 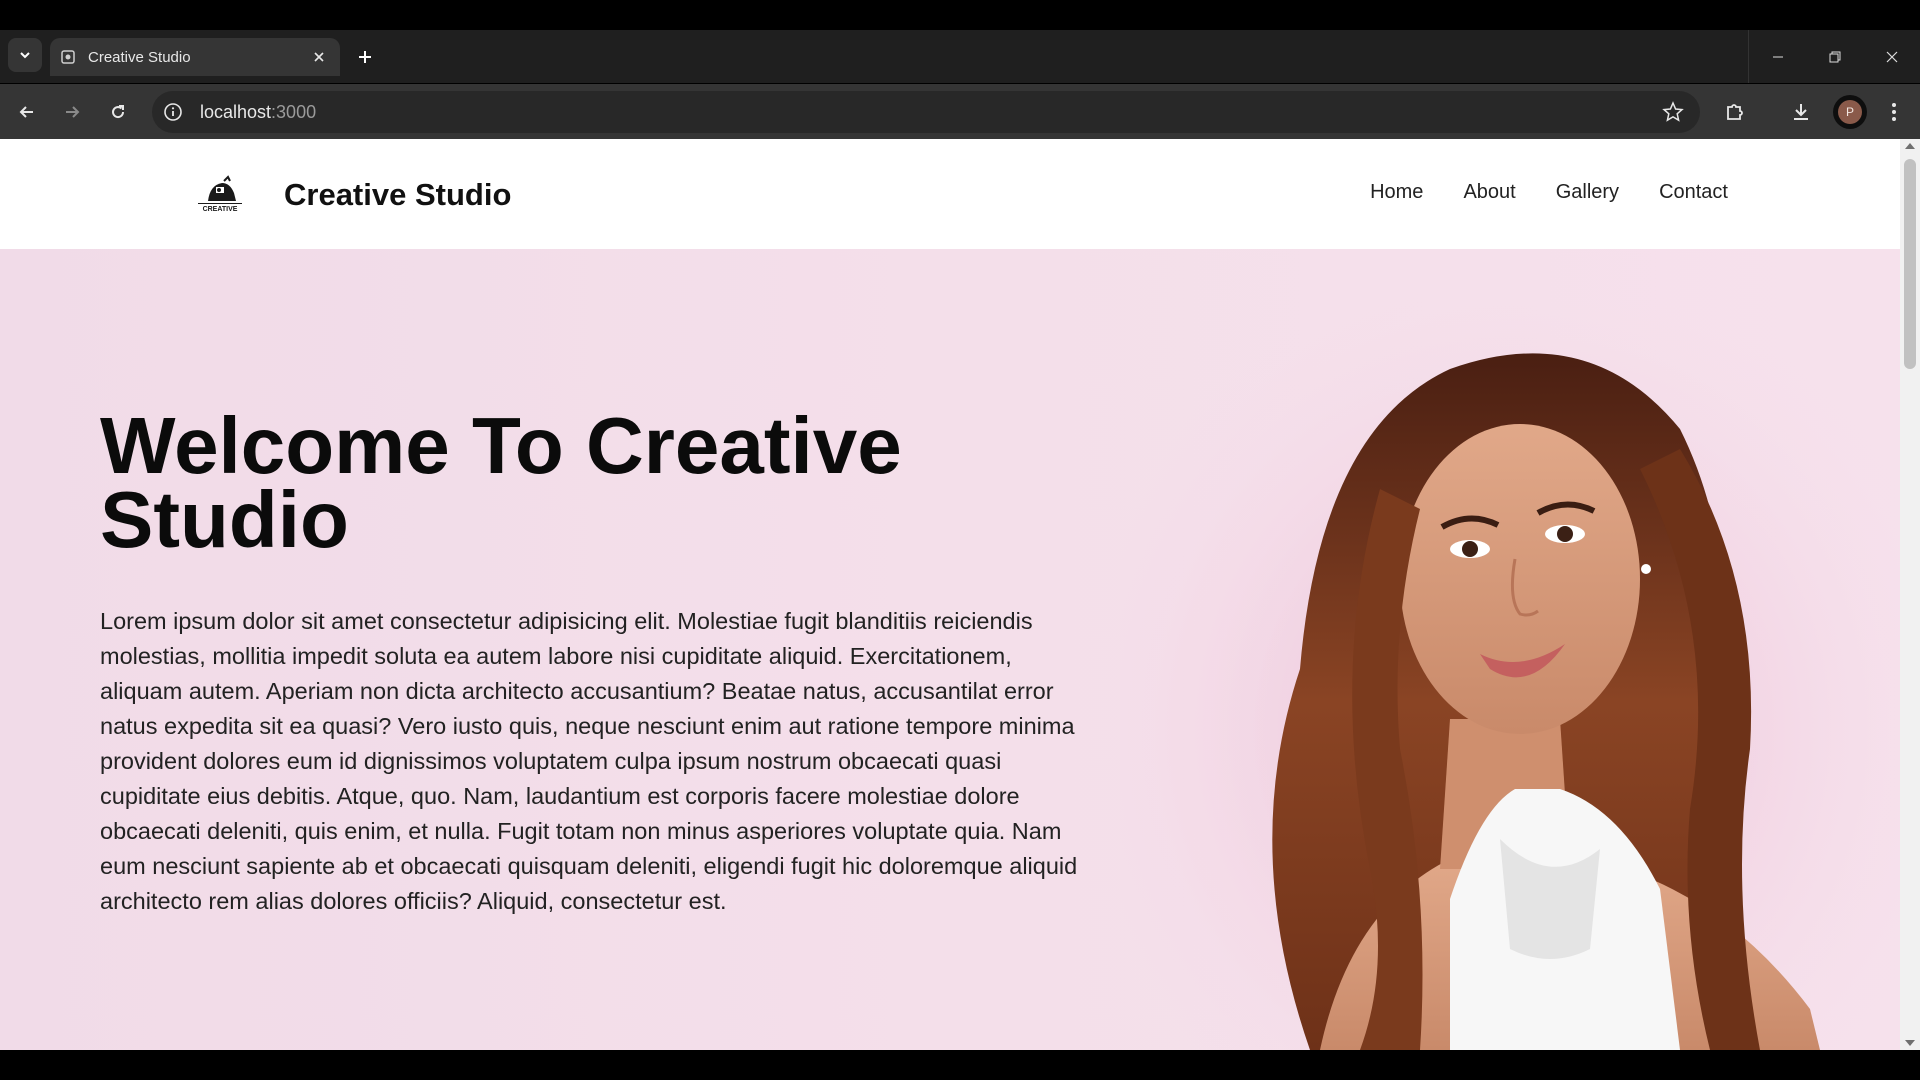 I want to click on reload-button, so click(x=118, y=112).